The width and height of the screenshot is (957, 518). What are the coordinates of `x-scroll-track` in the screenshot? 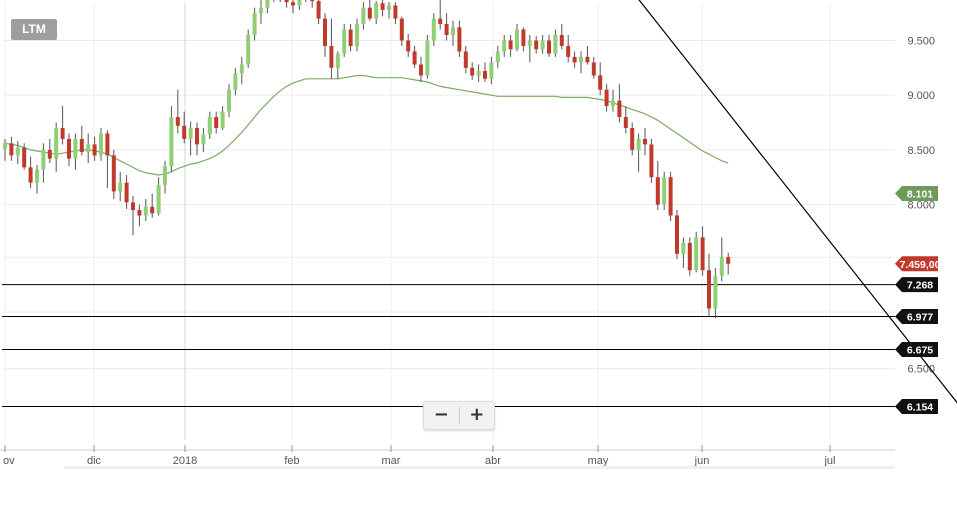 It's located at (479, 467).